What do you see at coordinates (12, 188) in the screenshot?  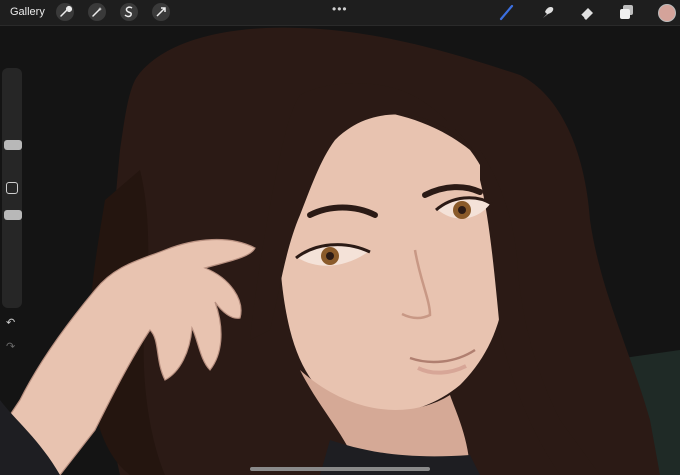 I see `modify-button` at bounding box center [12, 188].